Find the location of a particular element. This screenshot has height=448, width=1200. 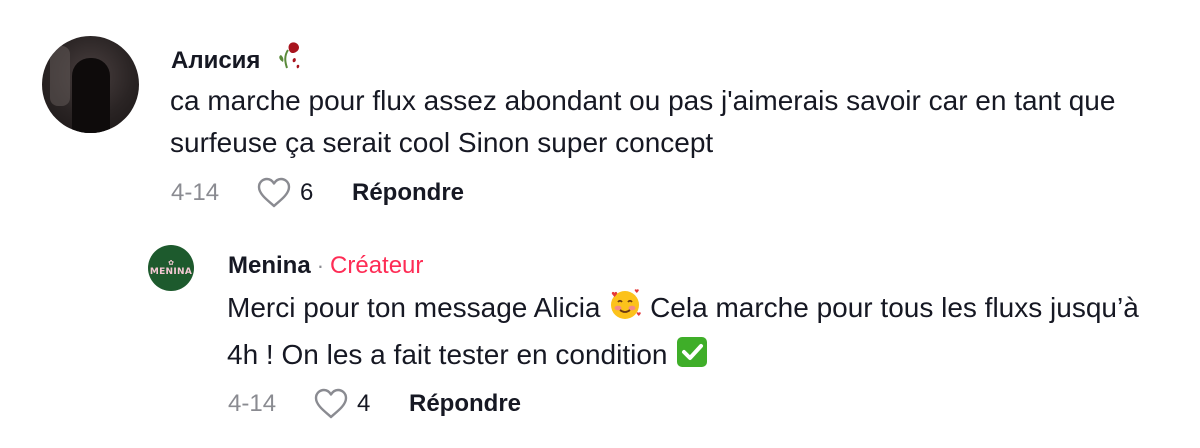

avatar-logo-text: MENINA is located at coordinates (171, 271).